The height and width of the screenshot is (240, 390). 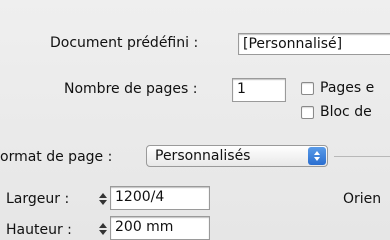 What do you see at coordinates (259, 90) in the screenshot?
I see `page-count-input: 1` at bounding box center [259, 90].